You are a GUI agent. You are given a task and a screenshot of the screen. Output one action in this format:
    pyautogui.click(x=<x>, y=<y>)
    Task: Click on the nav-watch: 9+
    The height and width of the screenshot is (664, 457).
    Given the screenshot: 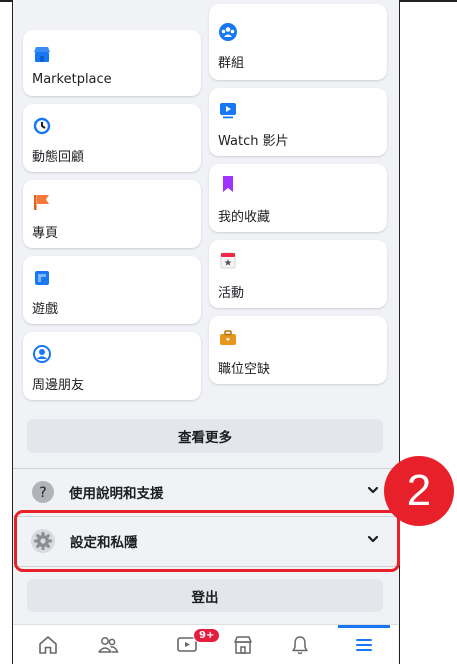 What is the action you would take?
    pyautogui.click(x=192, y=644)
    